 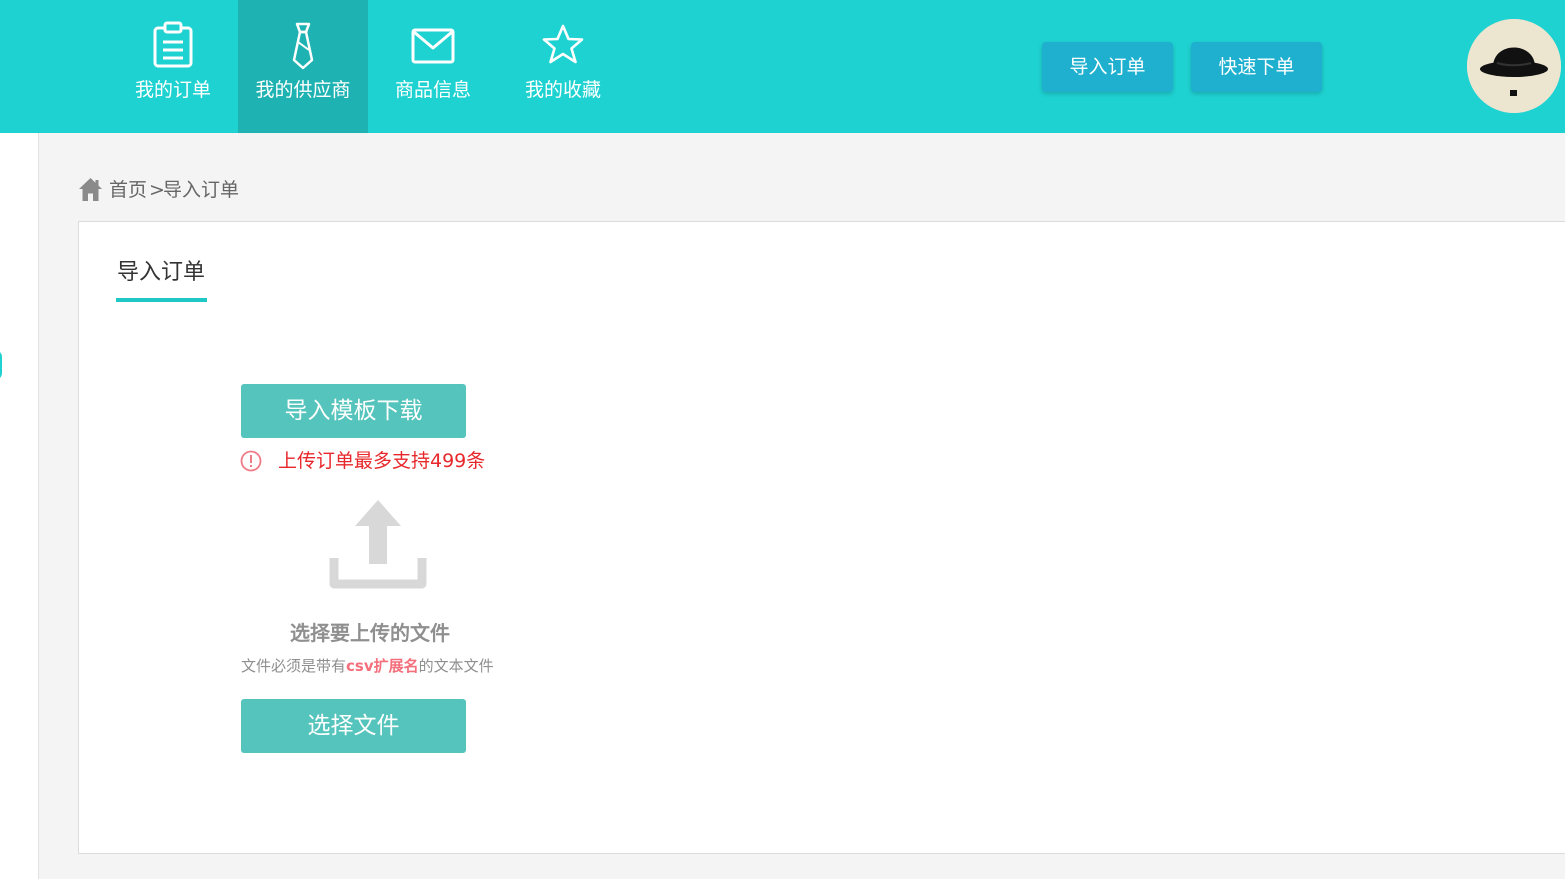 What do you see at coordinates (161, 300) in the screenshot?
I see `tab-active-indicator` at bounding box center [161, 300].